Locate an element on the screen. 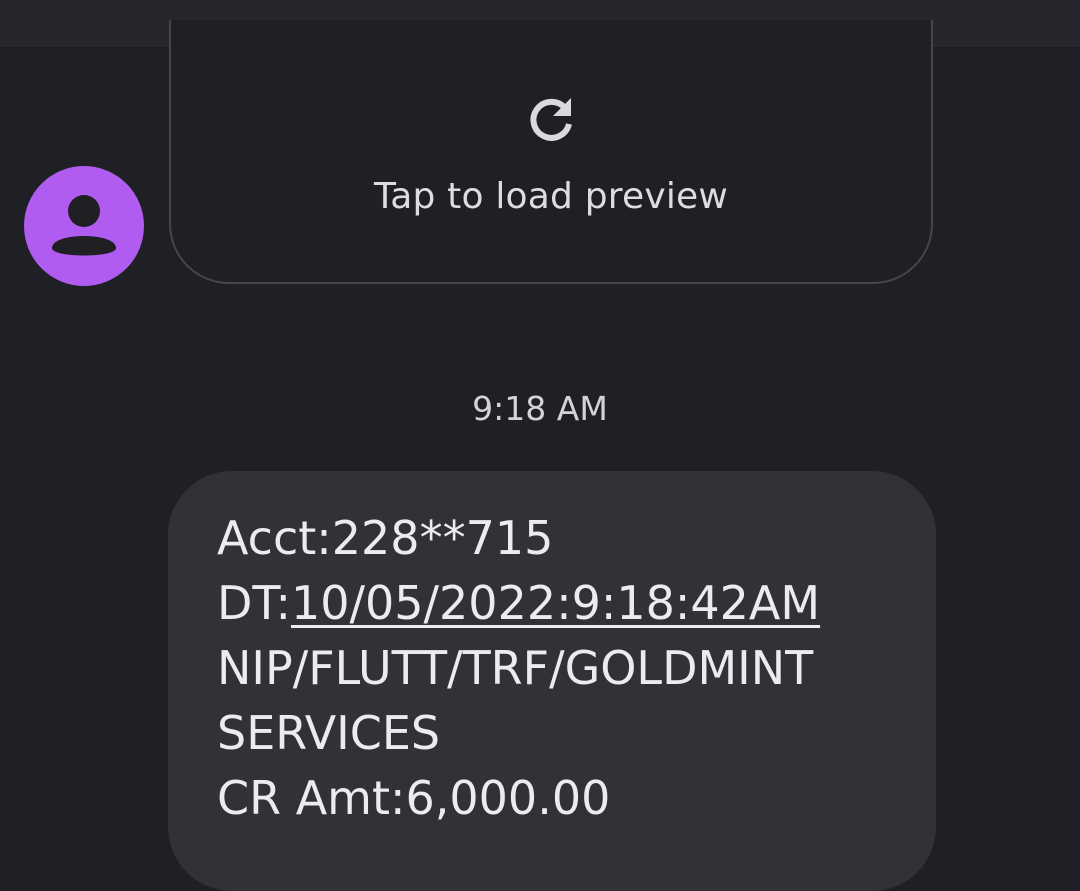 This screenshot has width=1080, height=891. message-line-date: DT:10/05/2022:9:18:42AM is located at coordinates (518, 603).